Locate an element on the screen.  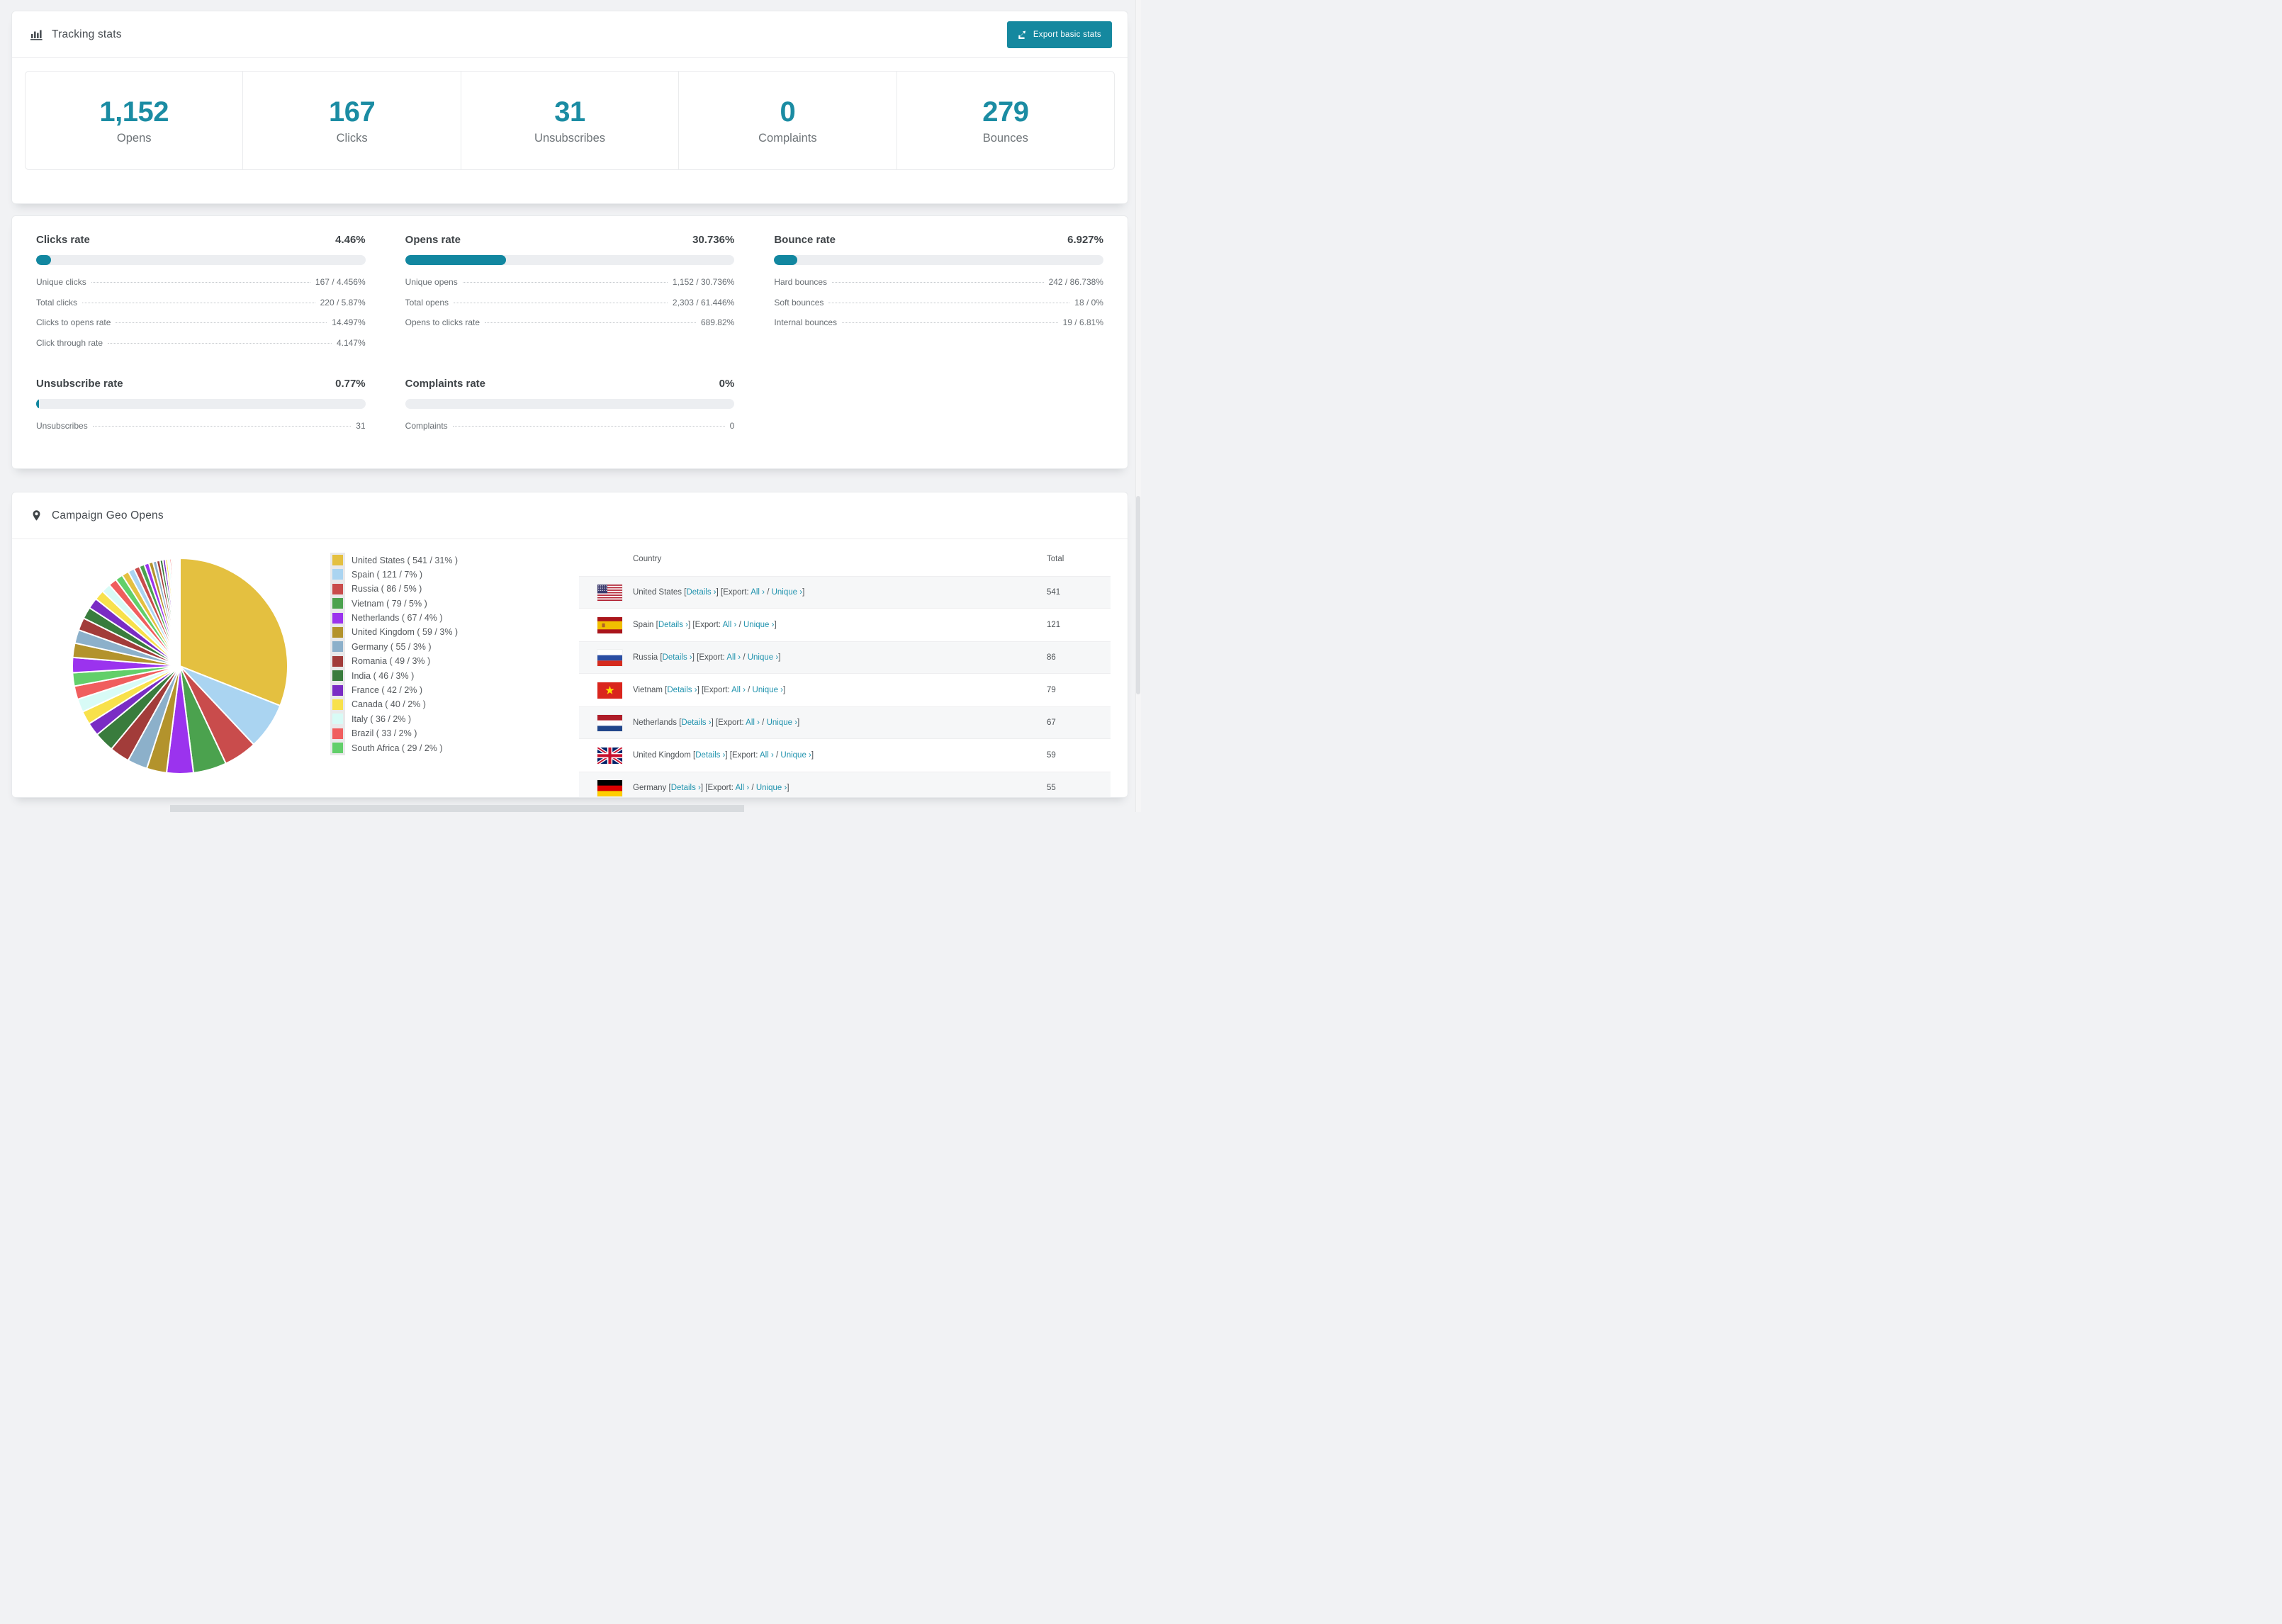
rate-detail-label: Internal bounces is located at coordinates (806, 322).